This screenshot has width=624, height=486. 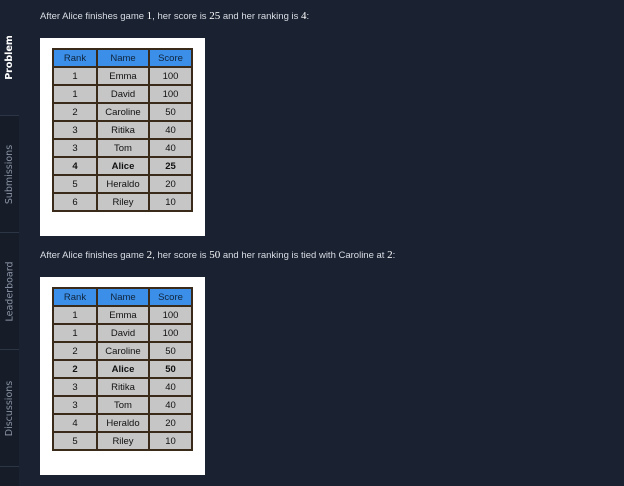 I want to click on table-row: 5 Riley 10, so click(x=122, y=441).